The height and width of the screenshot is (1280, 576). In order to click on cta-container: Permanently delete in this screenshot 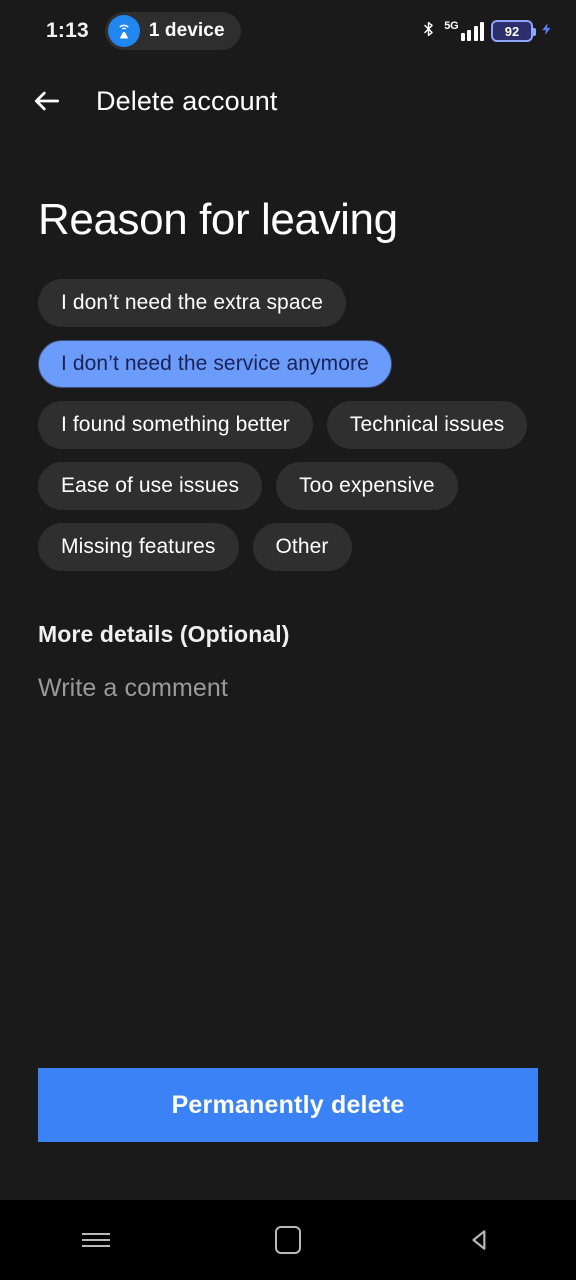, I will do `click(288, 1134)`.